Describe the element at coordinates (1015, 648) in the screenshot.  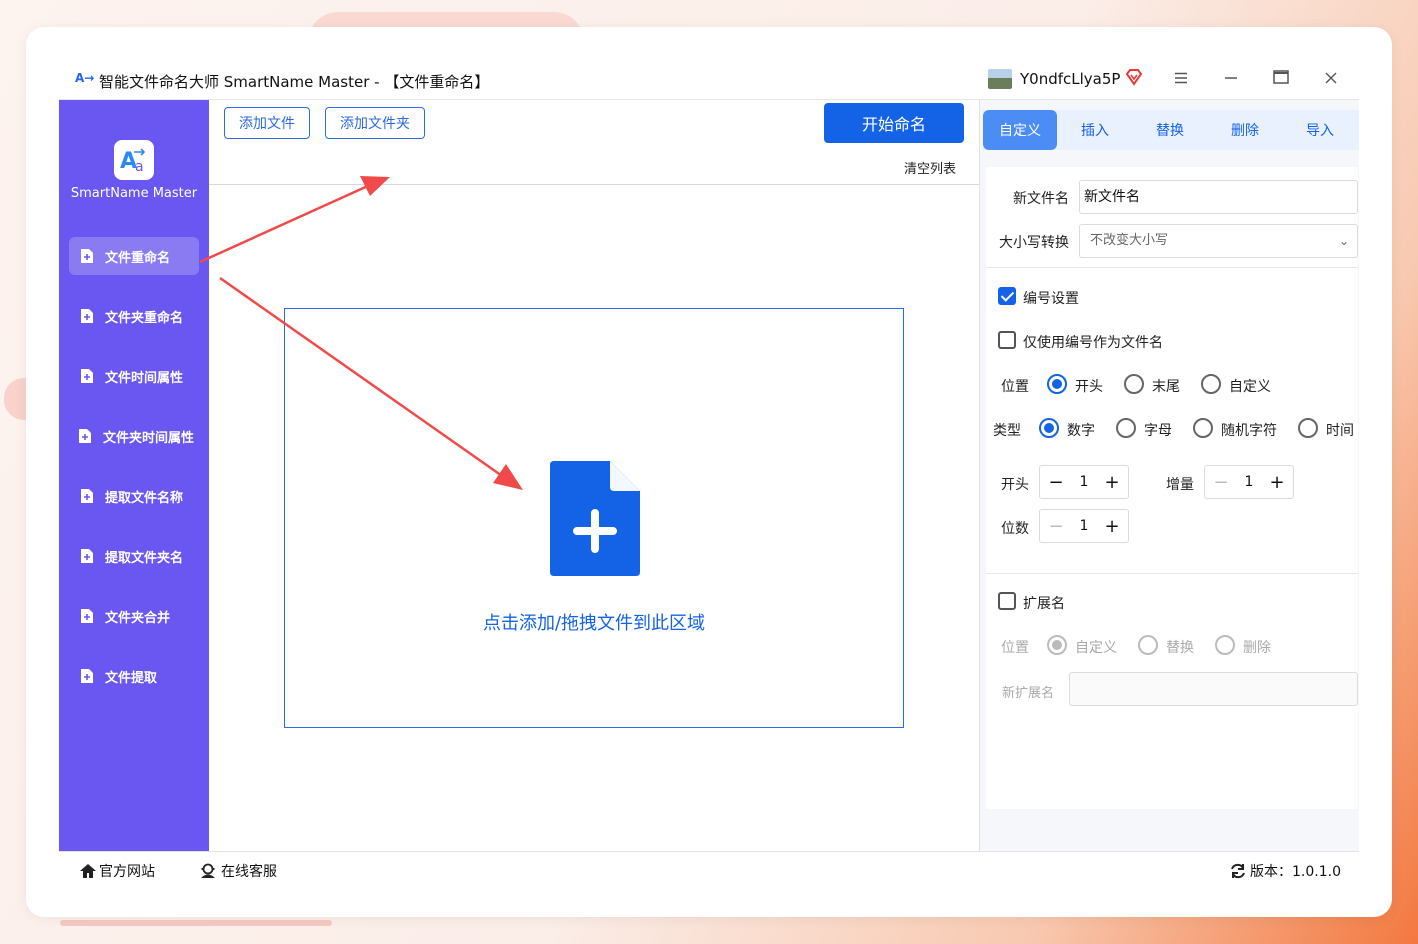
I see `ext-position-label: 位置` at that location.